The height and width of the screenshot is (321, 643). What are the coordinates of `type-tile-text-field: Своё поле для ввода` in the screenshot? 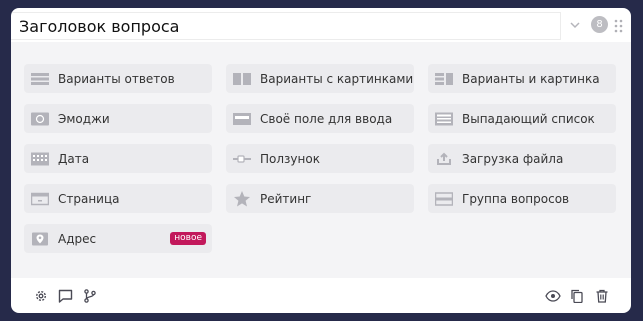 It's located at (320, 118).